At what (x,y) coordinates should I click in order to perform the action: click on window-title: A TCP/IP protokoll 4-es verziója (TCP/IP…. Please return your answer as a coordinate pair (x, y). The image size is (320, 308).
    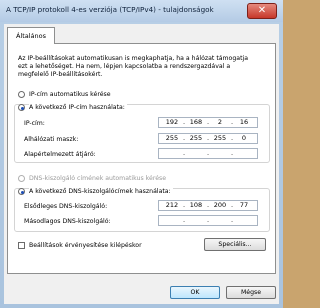
    Looking at the image, I should click on (110, 9).